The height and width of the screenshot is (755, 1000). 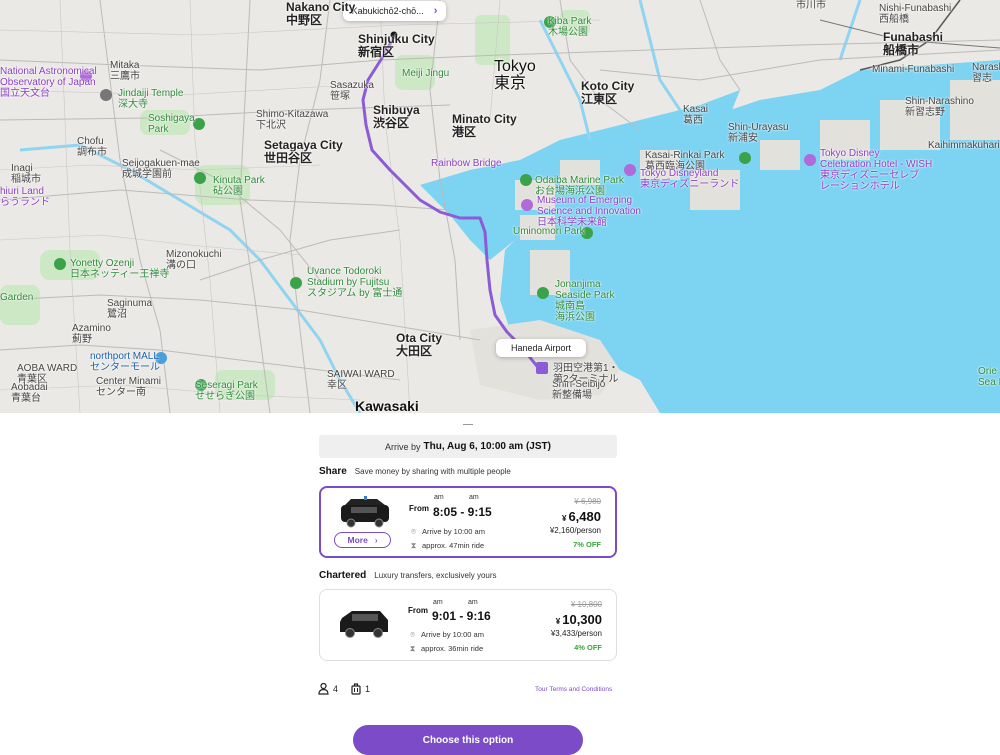 I want to click on terms-link: Tour Terms and Conditions, so click(x=573, y=689).